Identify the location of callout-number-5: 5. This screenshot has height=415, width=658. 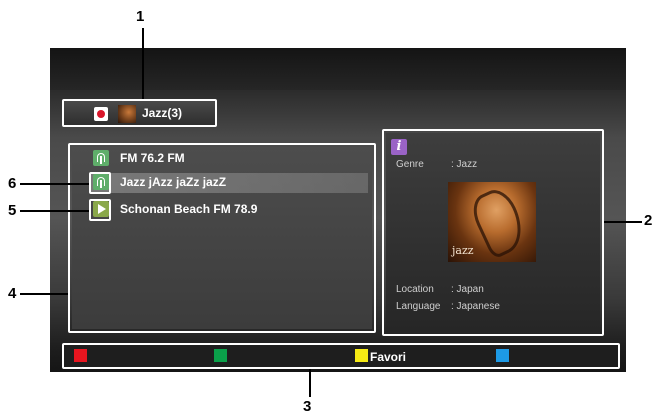
(12, 210).